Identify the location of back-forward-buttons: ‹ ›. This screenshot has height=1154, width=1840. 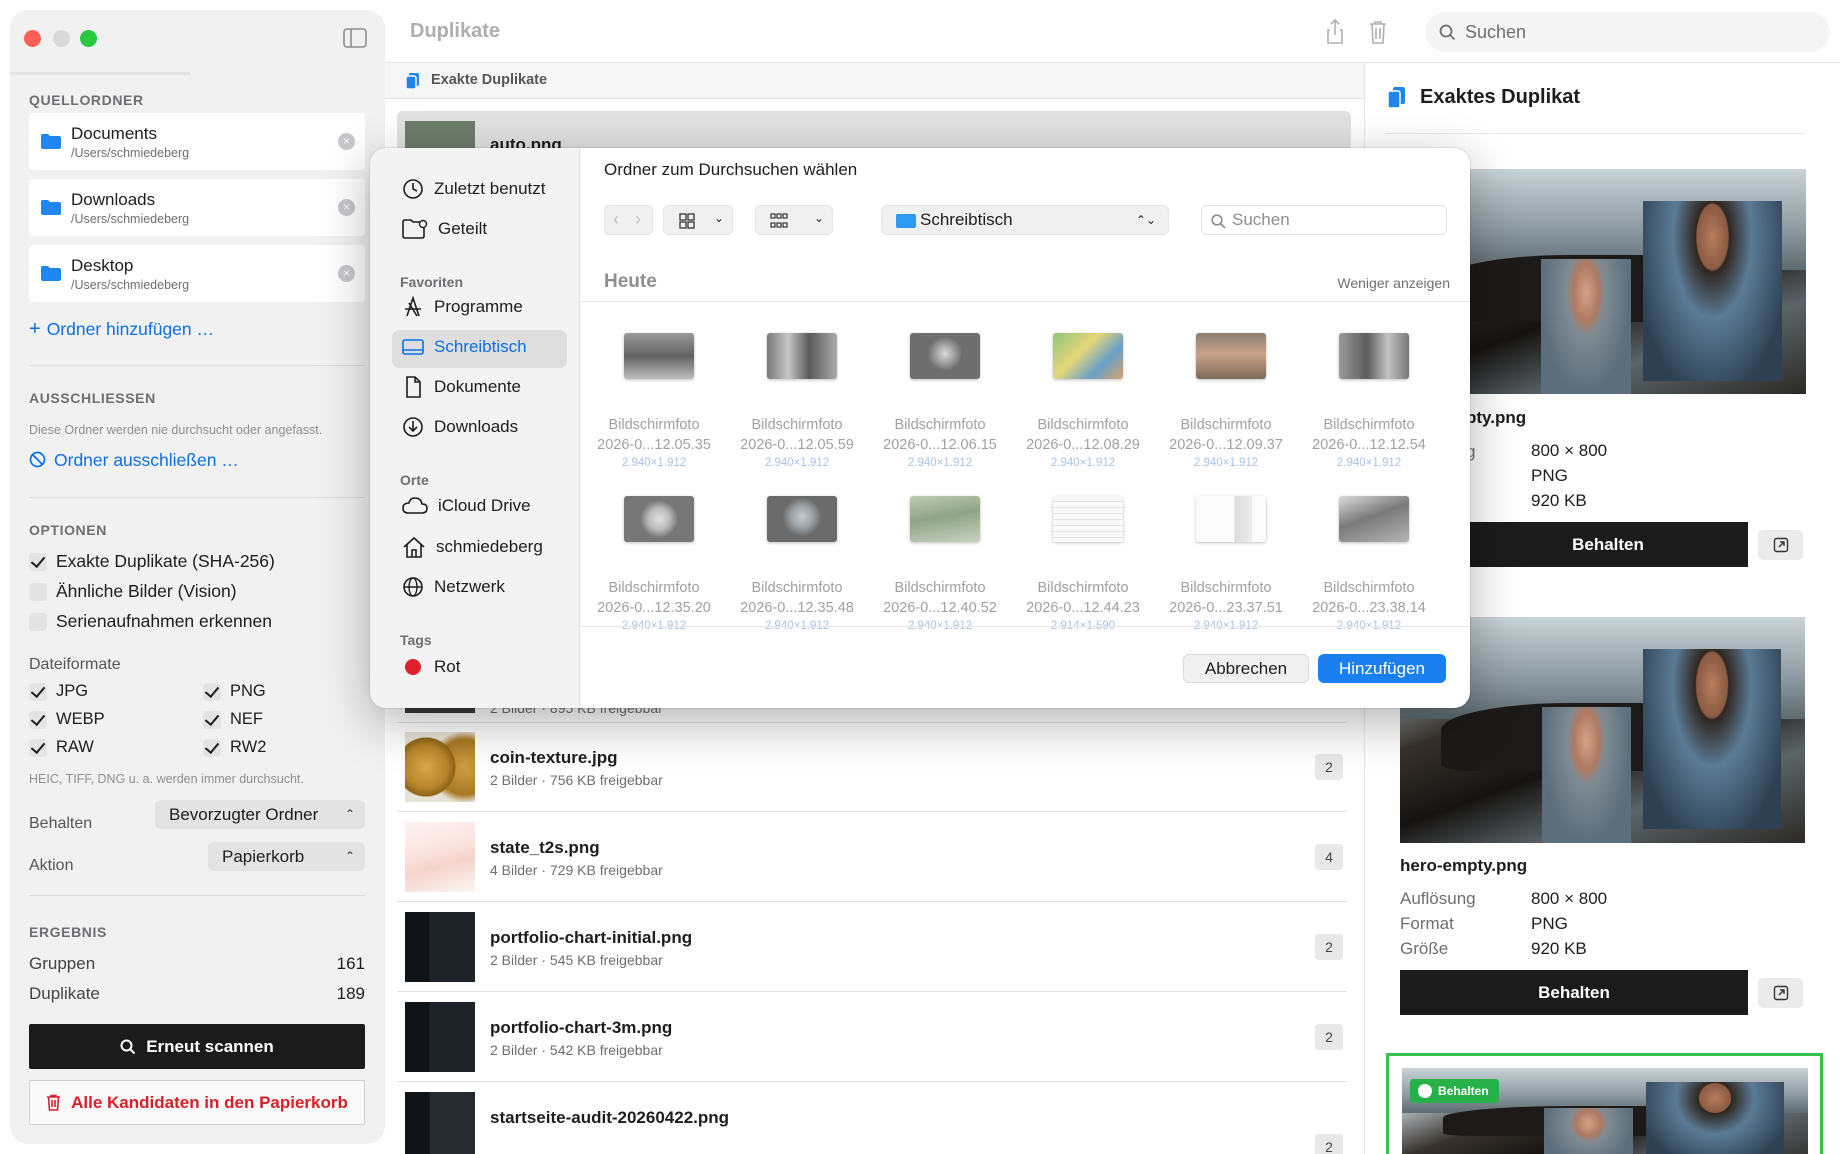
(628, 220).